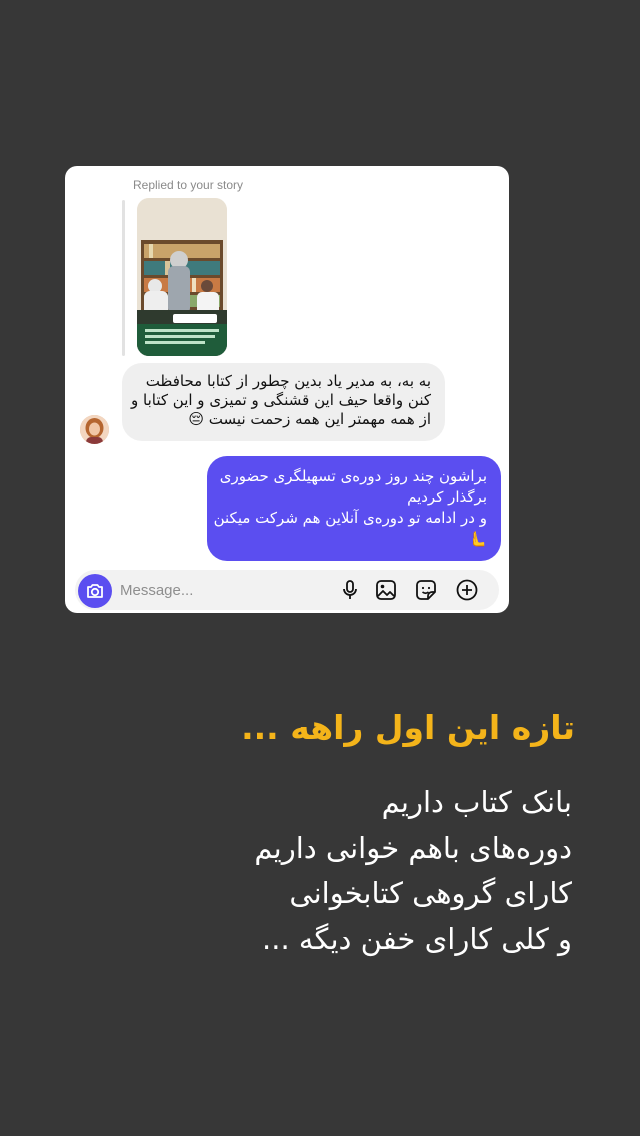 The image size is (640, 1136). Describe the element at coordinates (477, 539) in the screenshot. I see `outgoing-emoji: 🫷` at that location.